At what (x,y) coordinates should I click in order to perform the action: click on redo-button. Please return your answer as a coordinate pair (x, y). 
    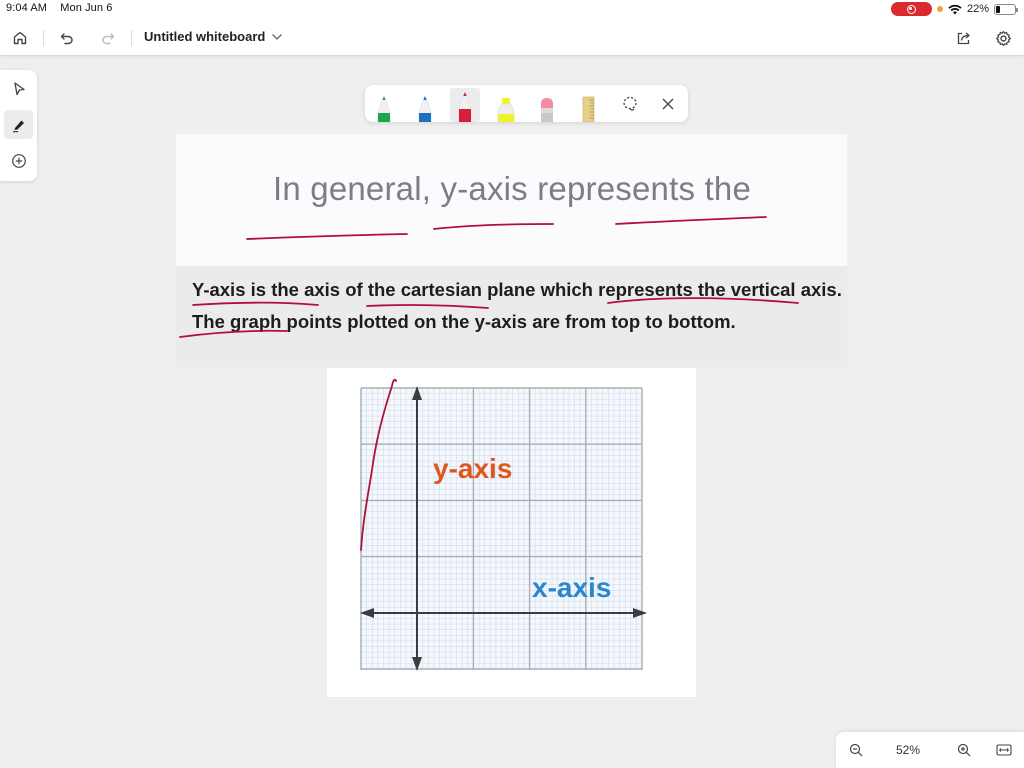
    Looking at the image, I should click on (108, 38).